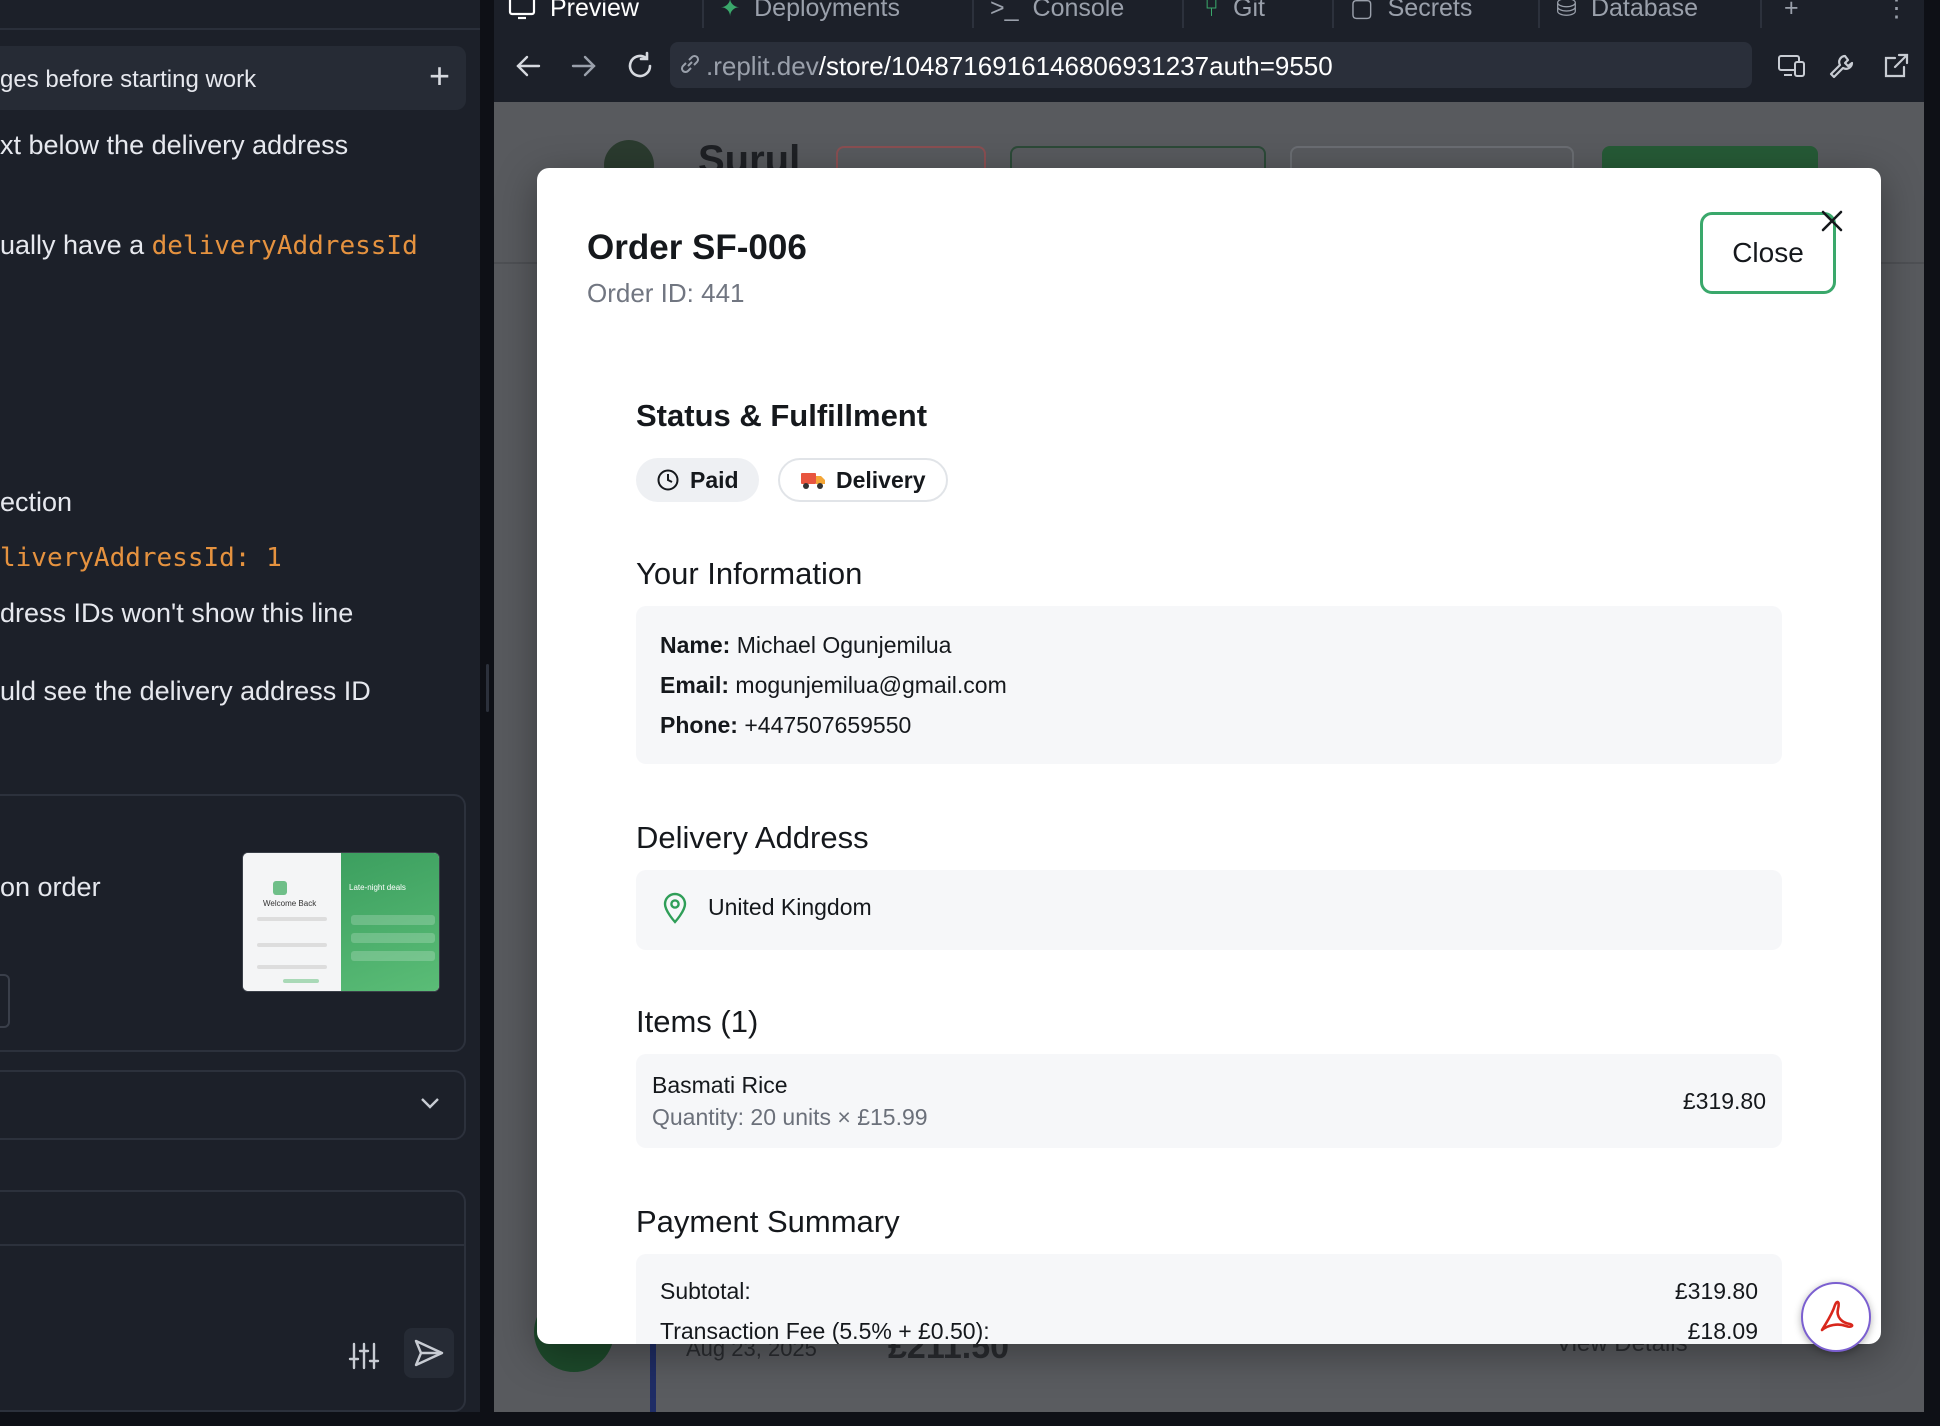 This screenshot has height=1426, width=1940. What do you see at coordinates (487, 688) in the screenshot?
I see `resize-grip` at bounding box center [487, 688].